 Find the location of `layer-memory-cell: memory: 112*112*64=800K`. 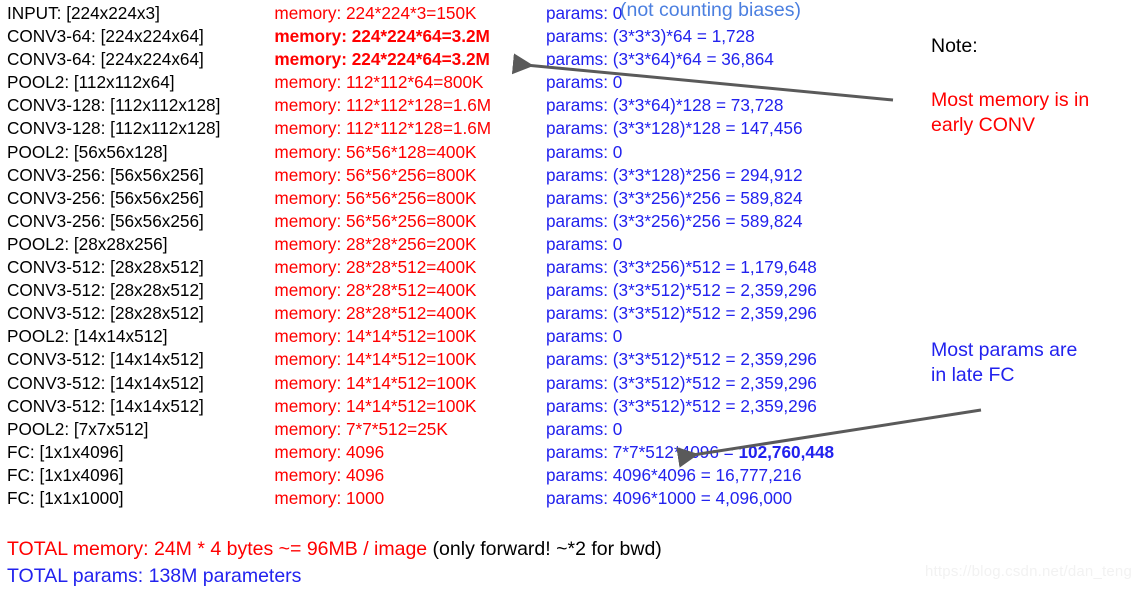

layer-memory-cell: memory: 112*112*64=800K is located at coordinates (379, 82).